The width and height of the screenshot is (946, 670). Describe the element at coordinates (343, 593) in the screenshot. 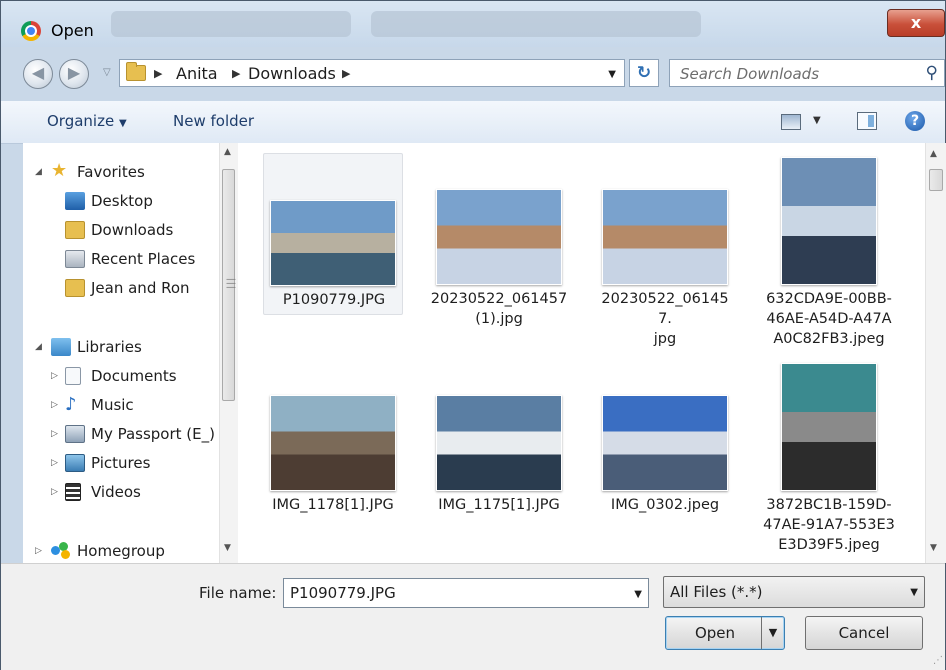

I see `file-name-value: P1090779.JPG` at that location.